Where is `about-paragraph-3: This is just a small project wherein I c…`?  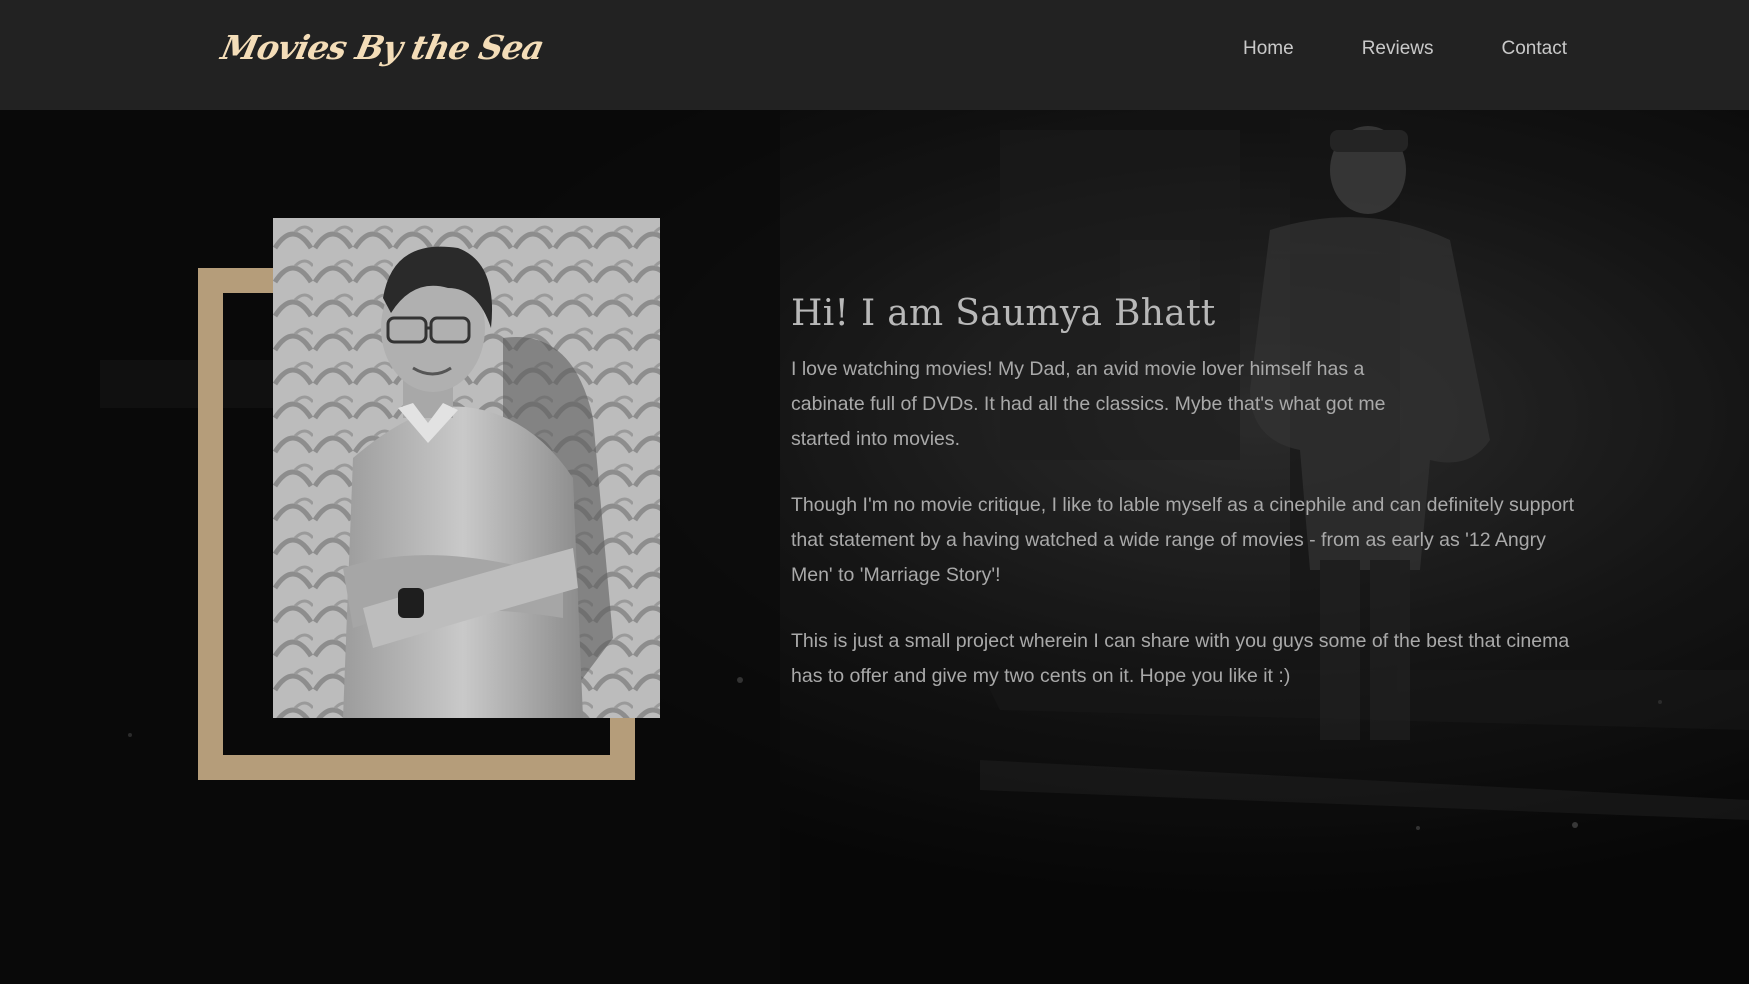 about-paragraph-3: This is just a small project wherein I c… is located at coordinates (1180, 658).